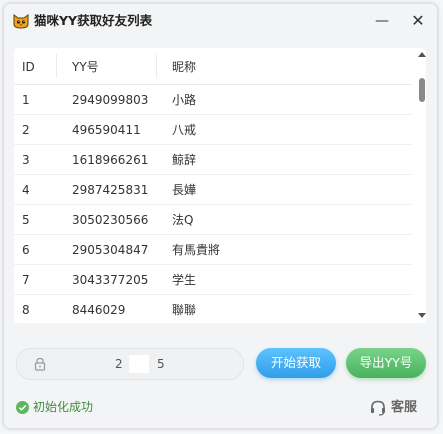  I want to click on table-row: 5 3050230566 法Q, so click(213, 220).